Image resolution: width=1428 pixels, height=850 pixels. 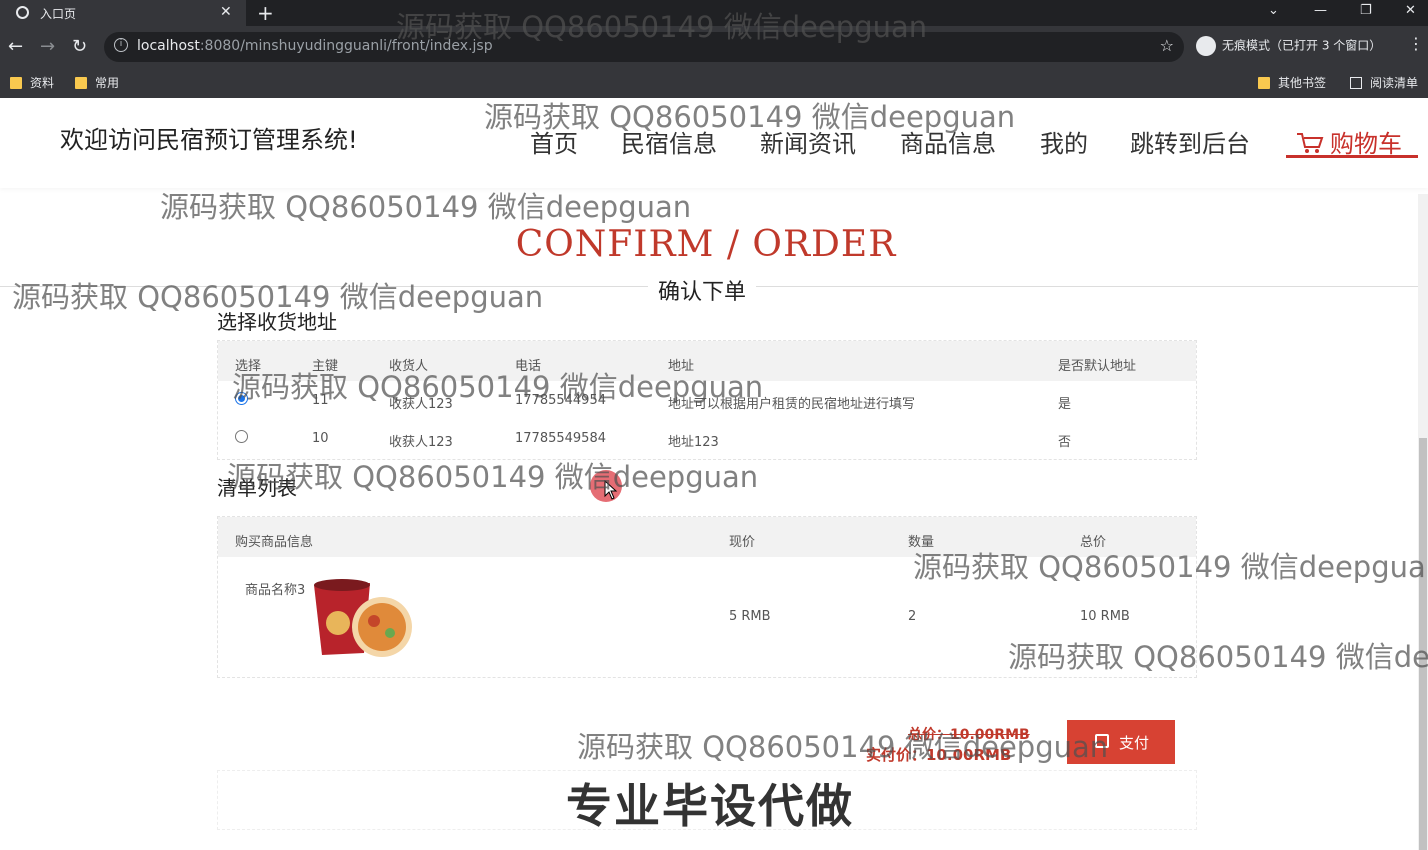 What do you see at coordinates (274, 542) in the screenshot?
I see `column-header: 购买商品信息` at bounding box center [274, 542].